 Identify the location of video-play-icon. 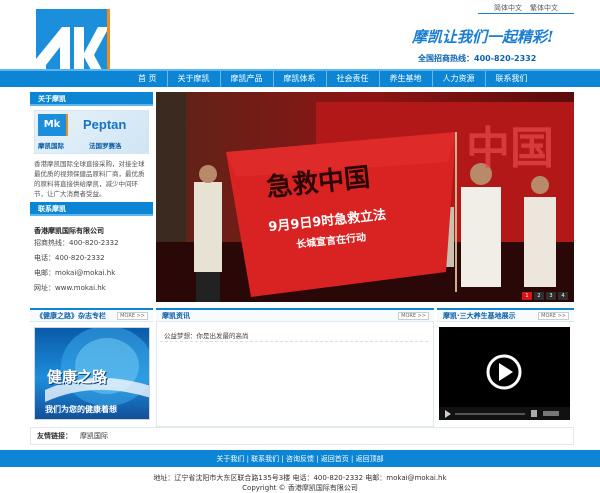
(504, 373).